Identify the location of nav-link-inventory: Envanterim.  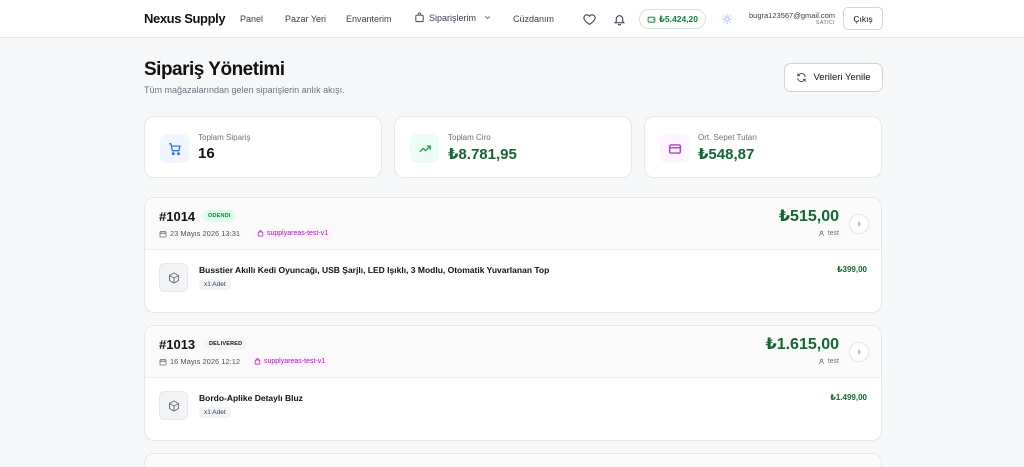
(369, 19).